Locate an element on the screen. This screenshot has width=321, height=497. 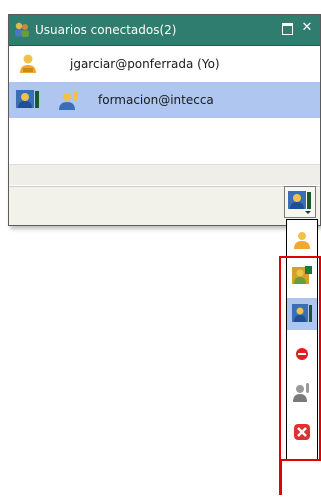
user-away-icon is located at coordinates (301, 392).